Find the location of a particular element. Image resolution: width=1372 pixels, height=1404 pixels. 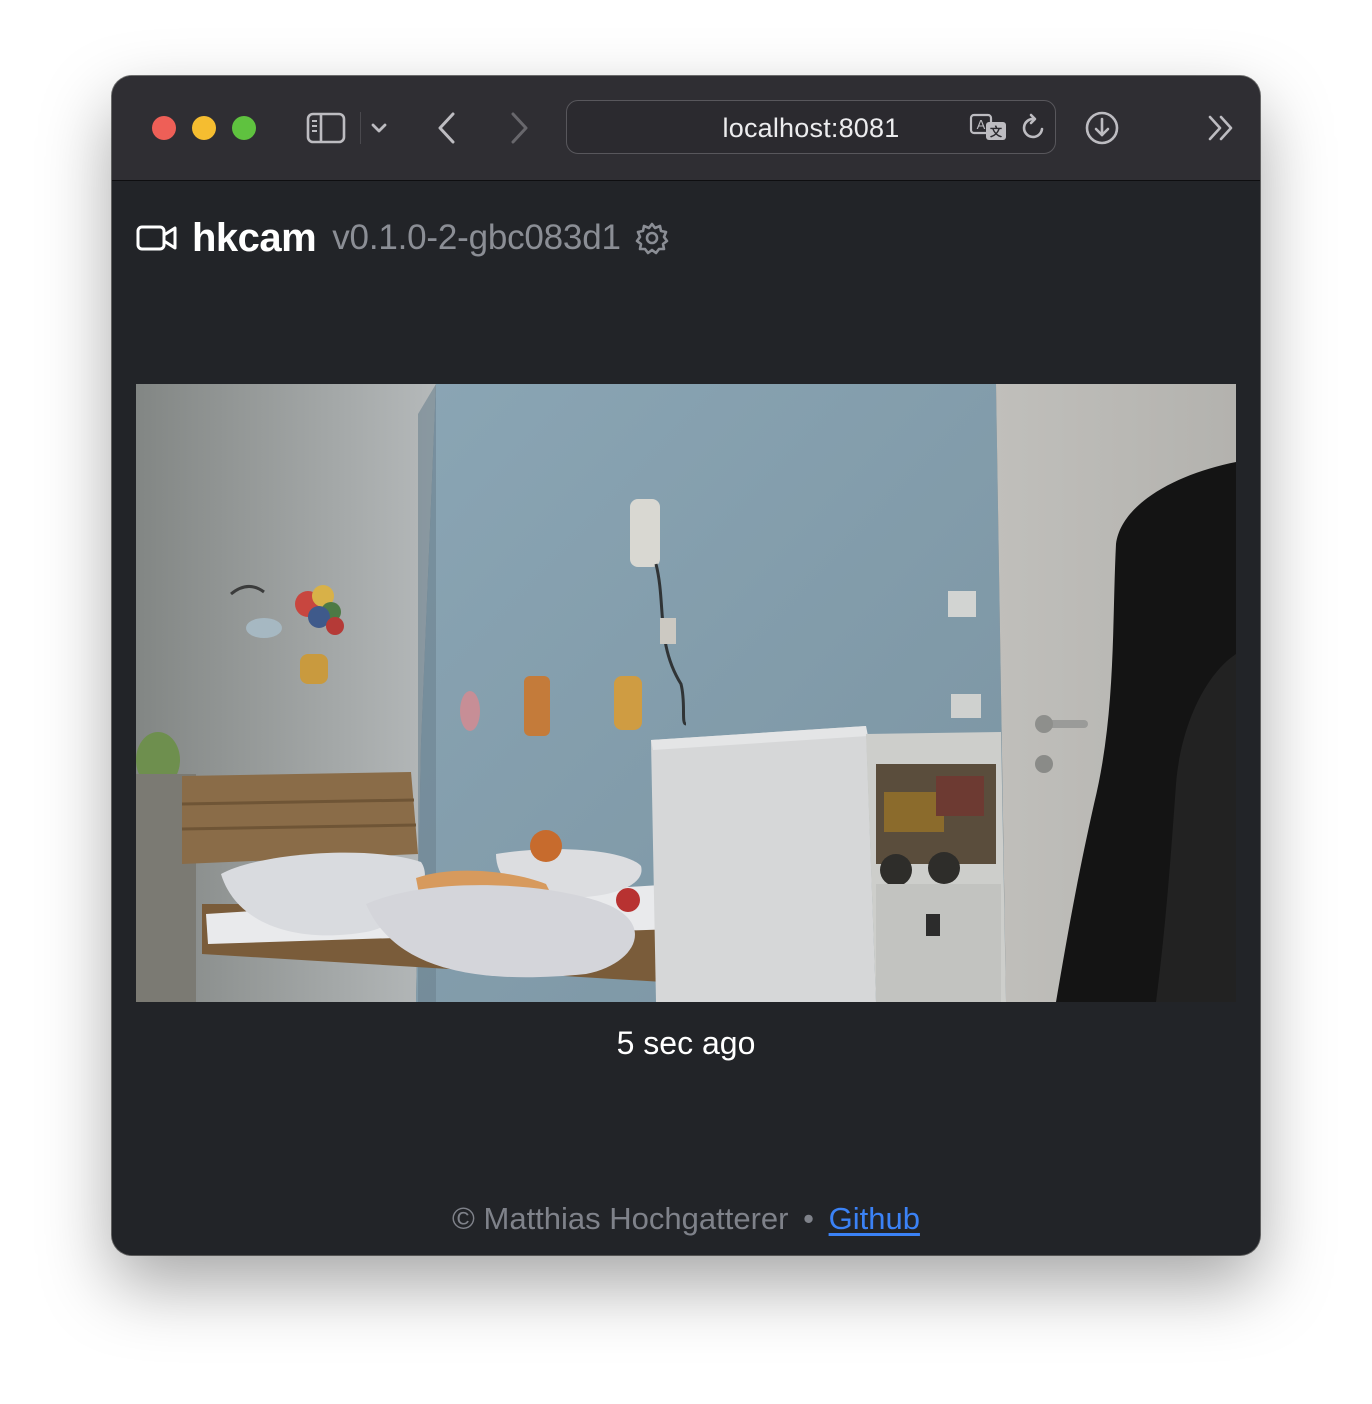

double-chevron-right-icon is located at coordinates (1221, 128).